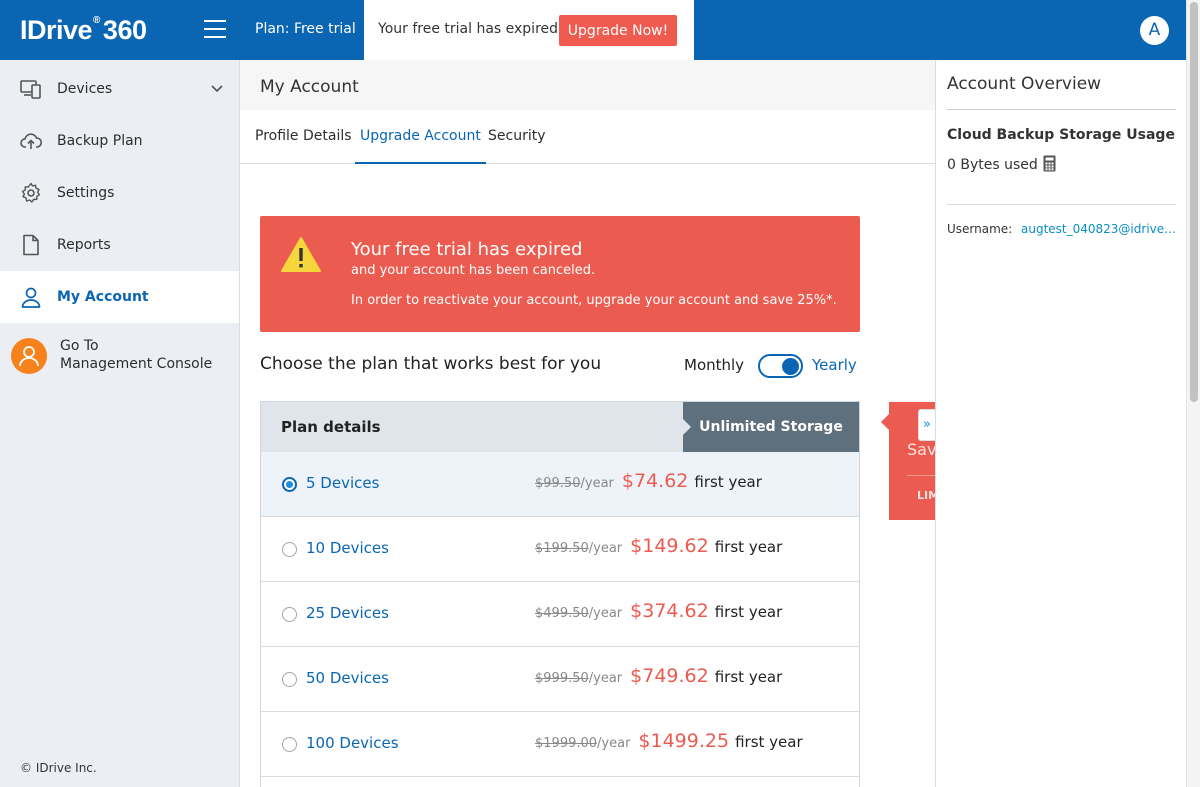 The image size is (1200, 787). I want to click on alert-title: Your free trial has expired, so click(467, 249).